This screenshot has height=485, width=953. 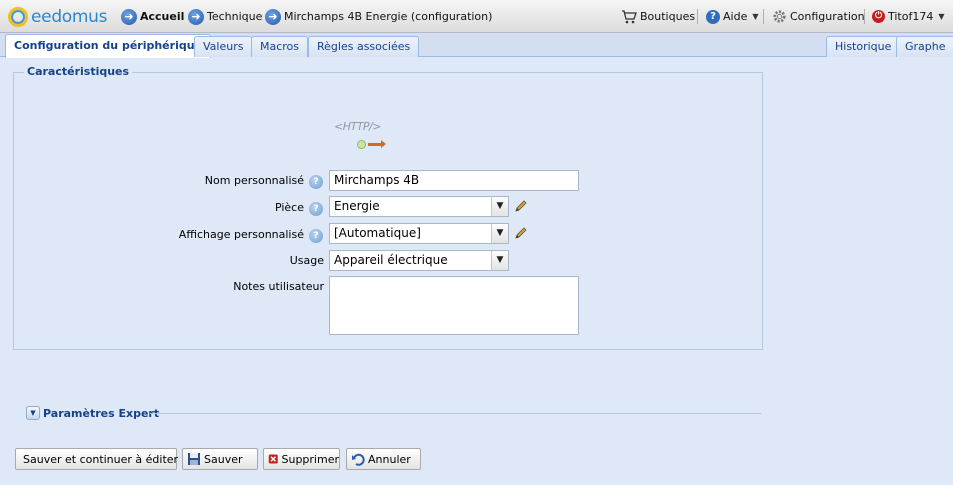 I want to click on delete-label: Supprimer, so click(x=310, y=459).